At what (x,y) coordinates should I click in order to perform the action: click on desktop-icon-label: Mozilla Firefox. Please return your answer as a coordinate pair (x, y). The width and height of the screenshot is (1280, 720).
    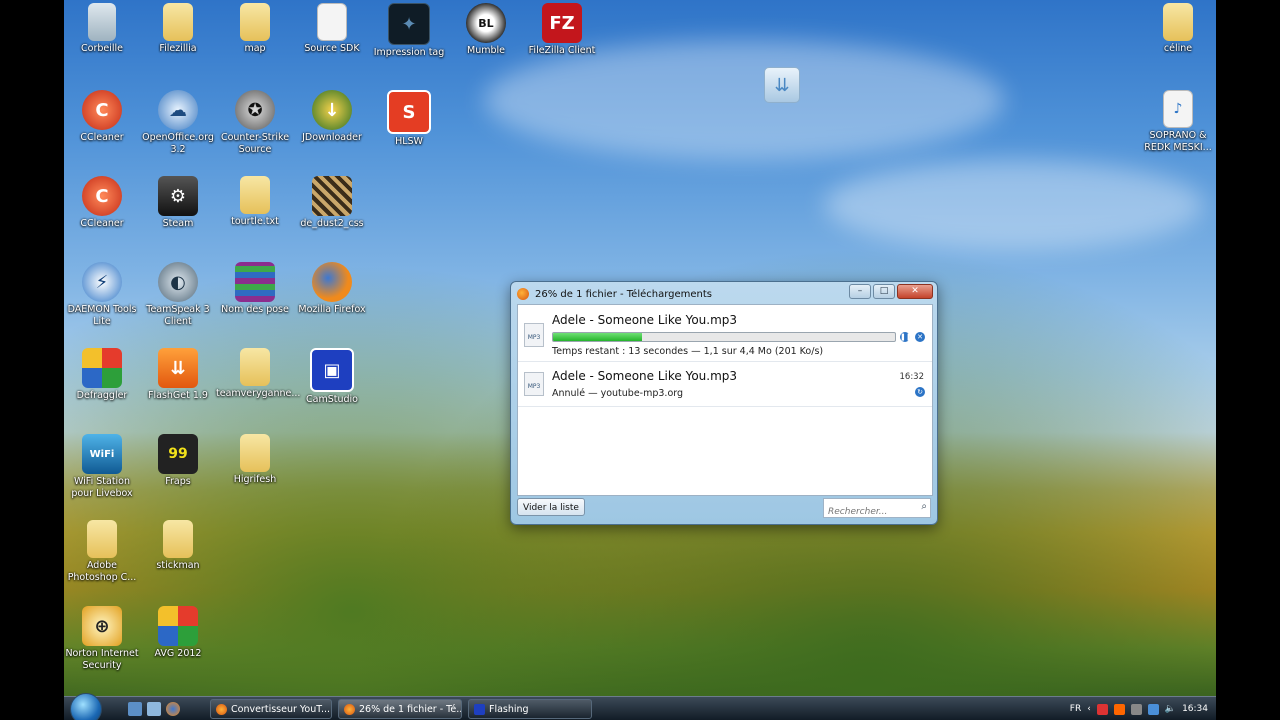
    Looking at the image, I should click on (332, 309).